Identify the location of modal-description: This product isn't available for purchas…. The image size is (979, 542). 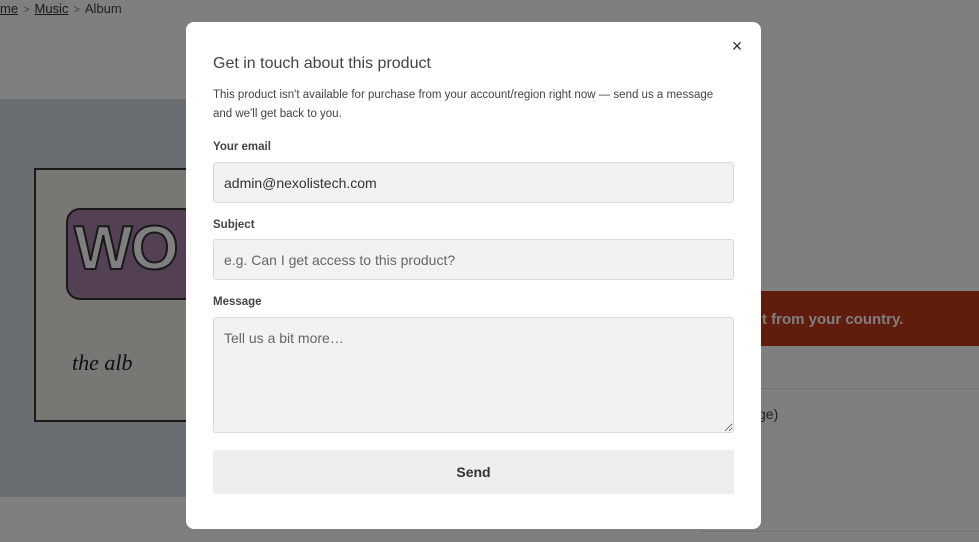
(463, 104).